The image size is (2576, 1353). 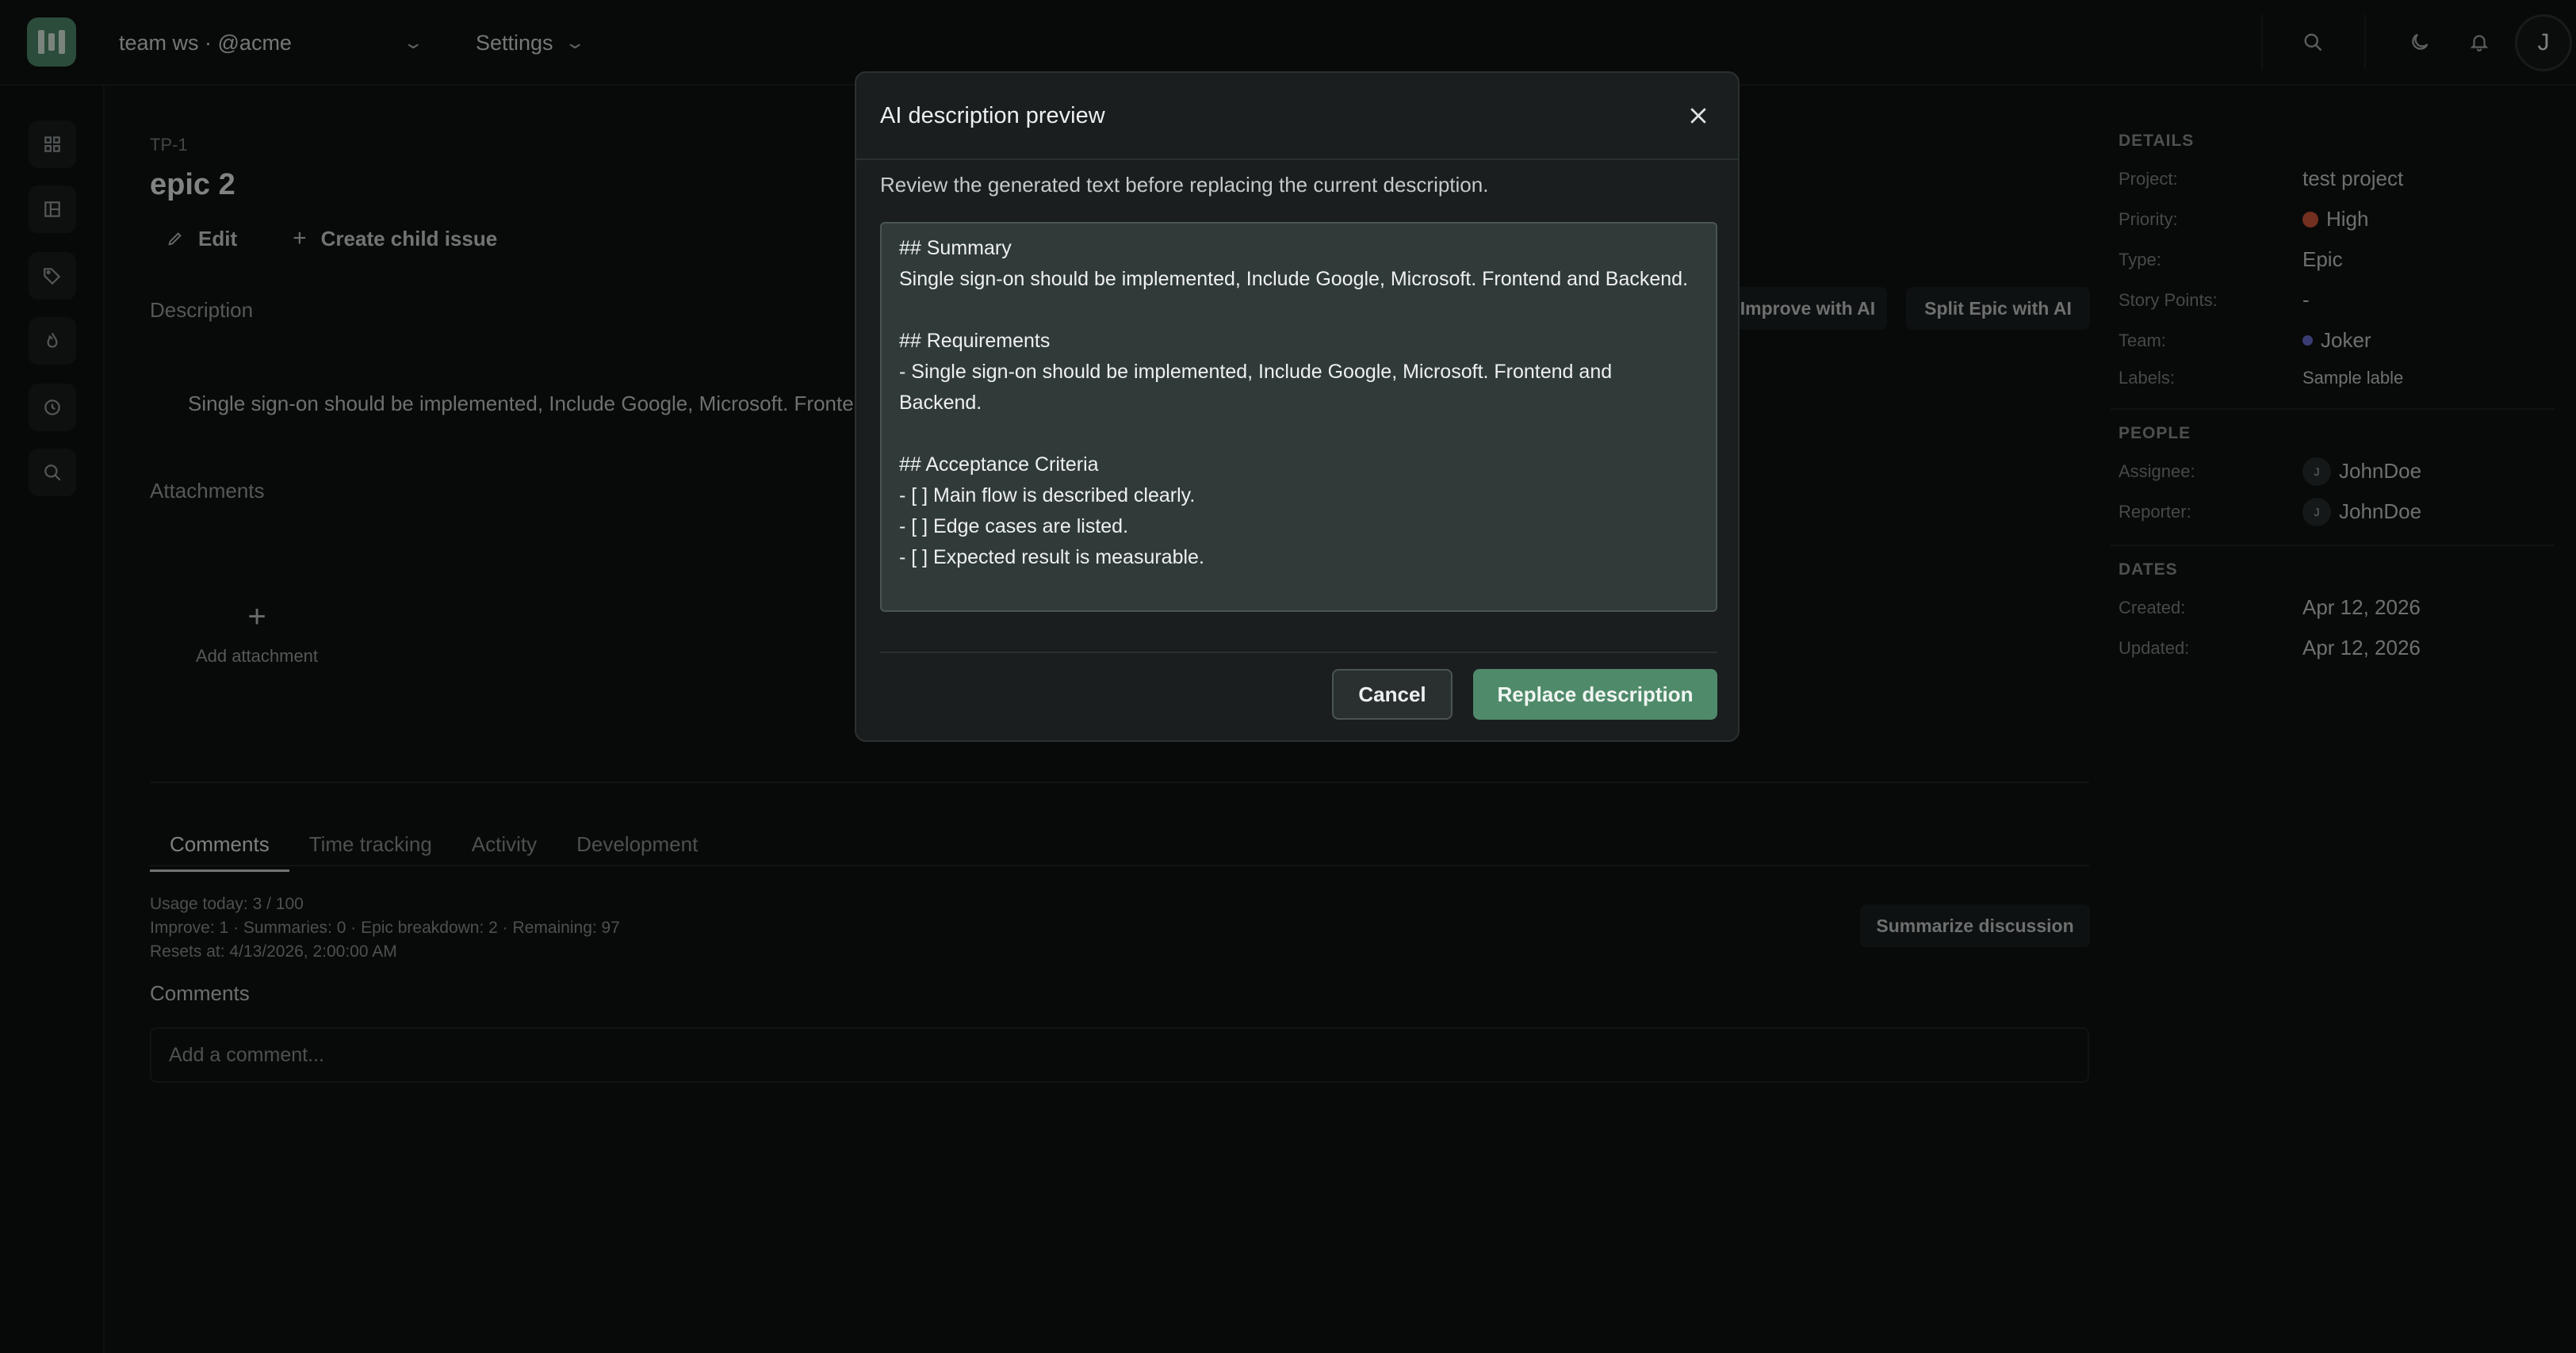 I want to click on divider, so click(x=1298, y=653).